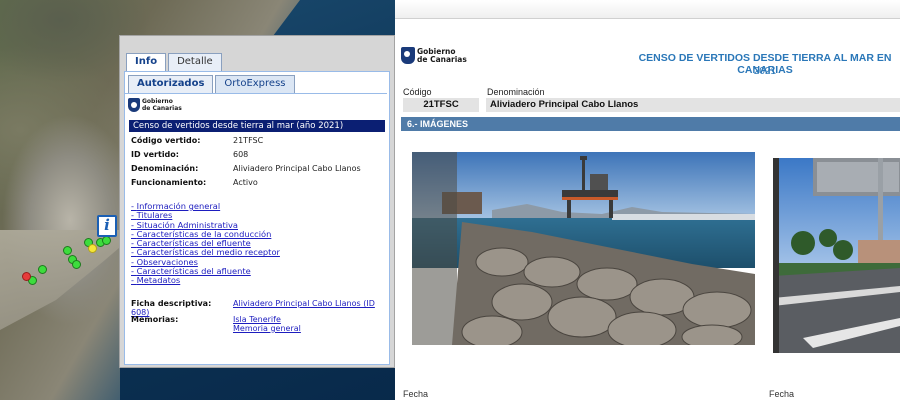 This screenshot has height=400, width=900. What do you see at coordinates (197, 140) in the screenshot?
I see `field-codigo-vertido: Código vertido: 21TFSC` at bounding box center [197, 140].